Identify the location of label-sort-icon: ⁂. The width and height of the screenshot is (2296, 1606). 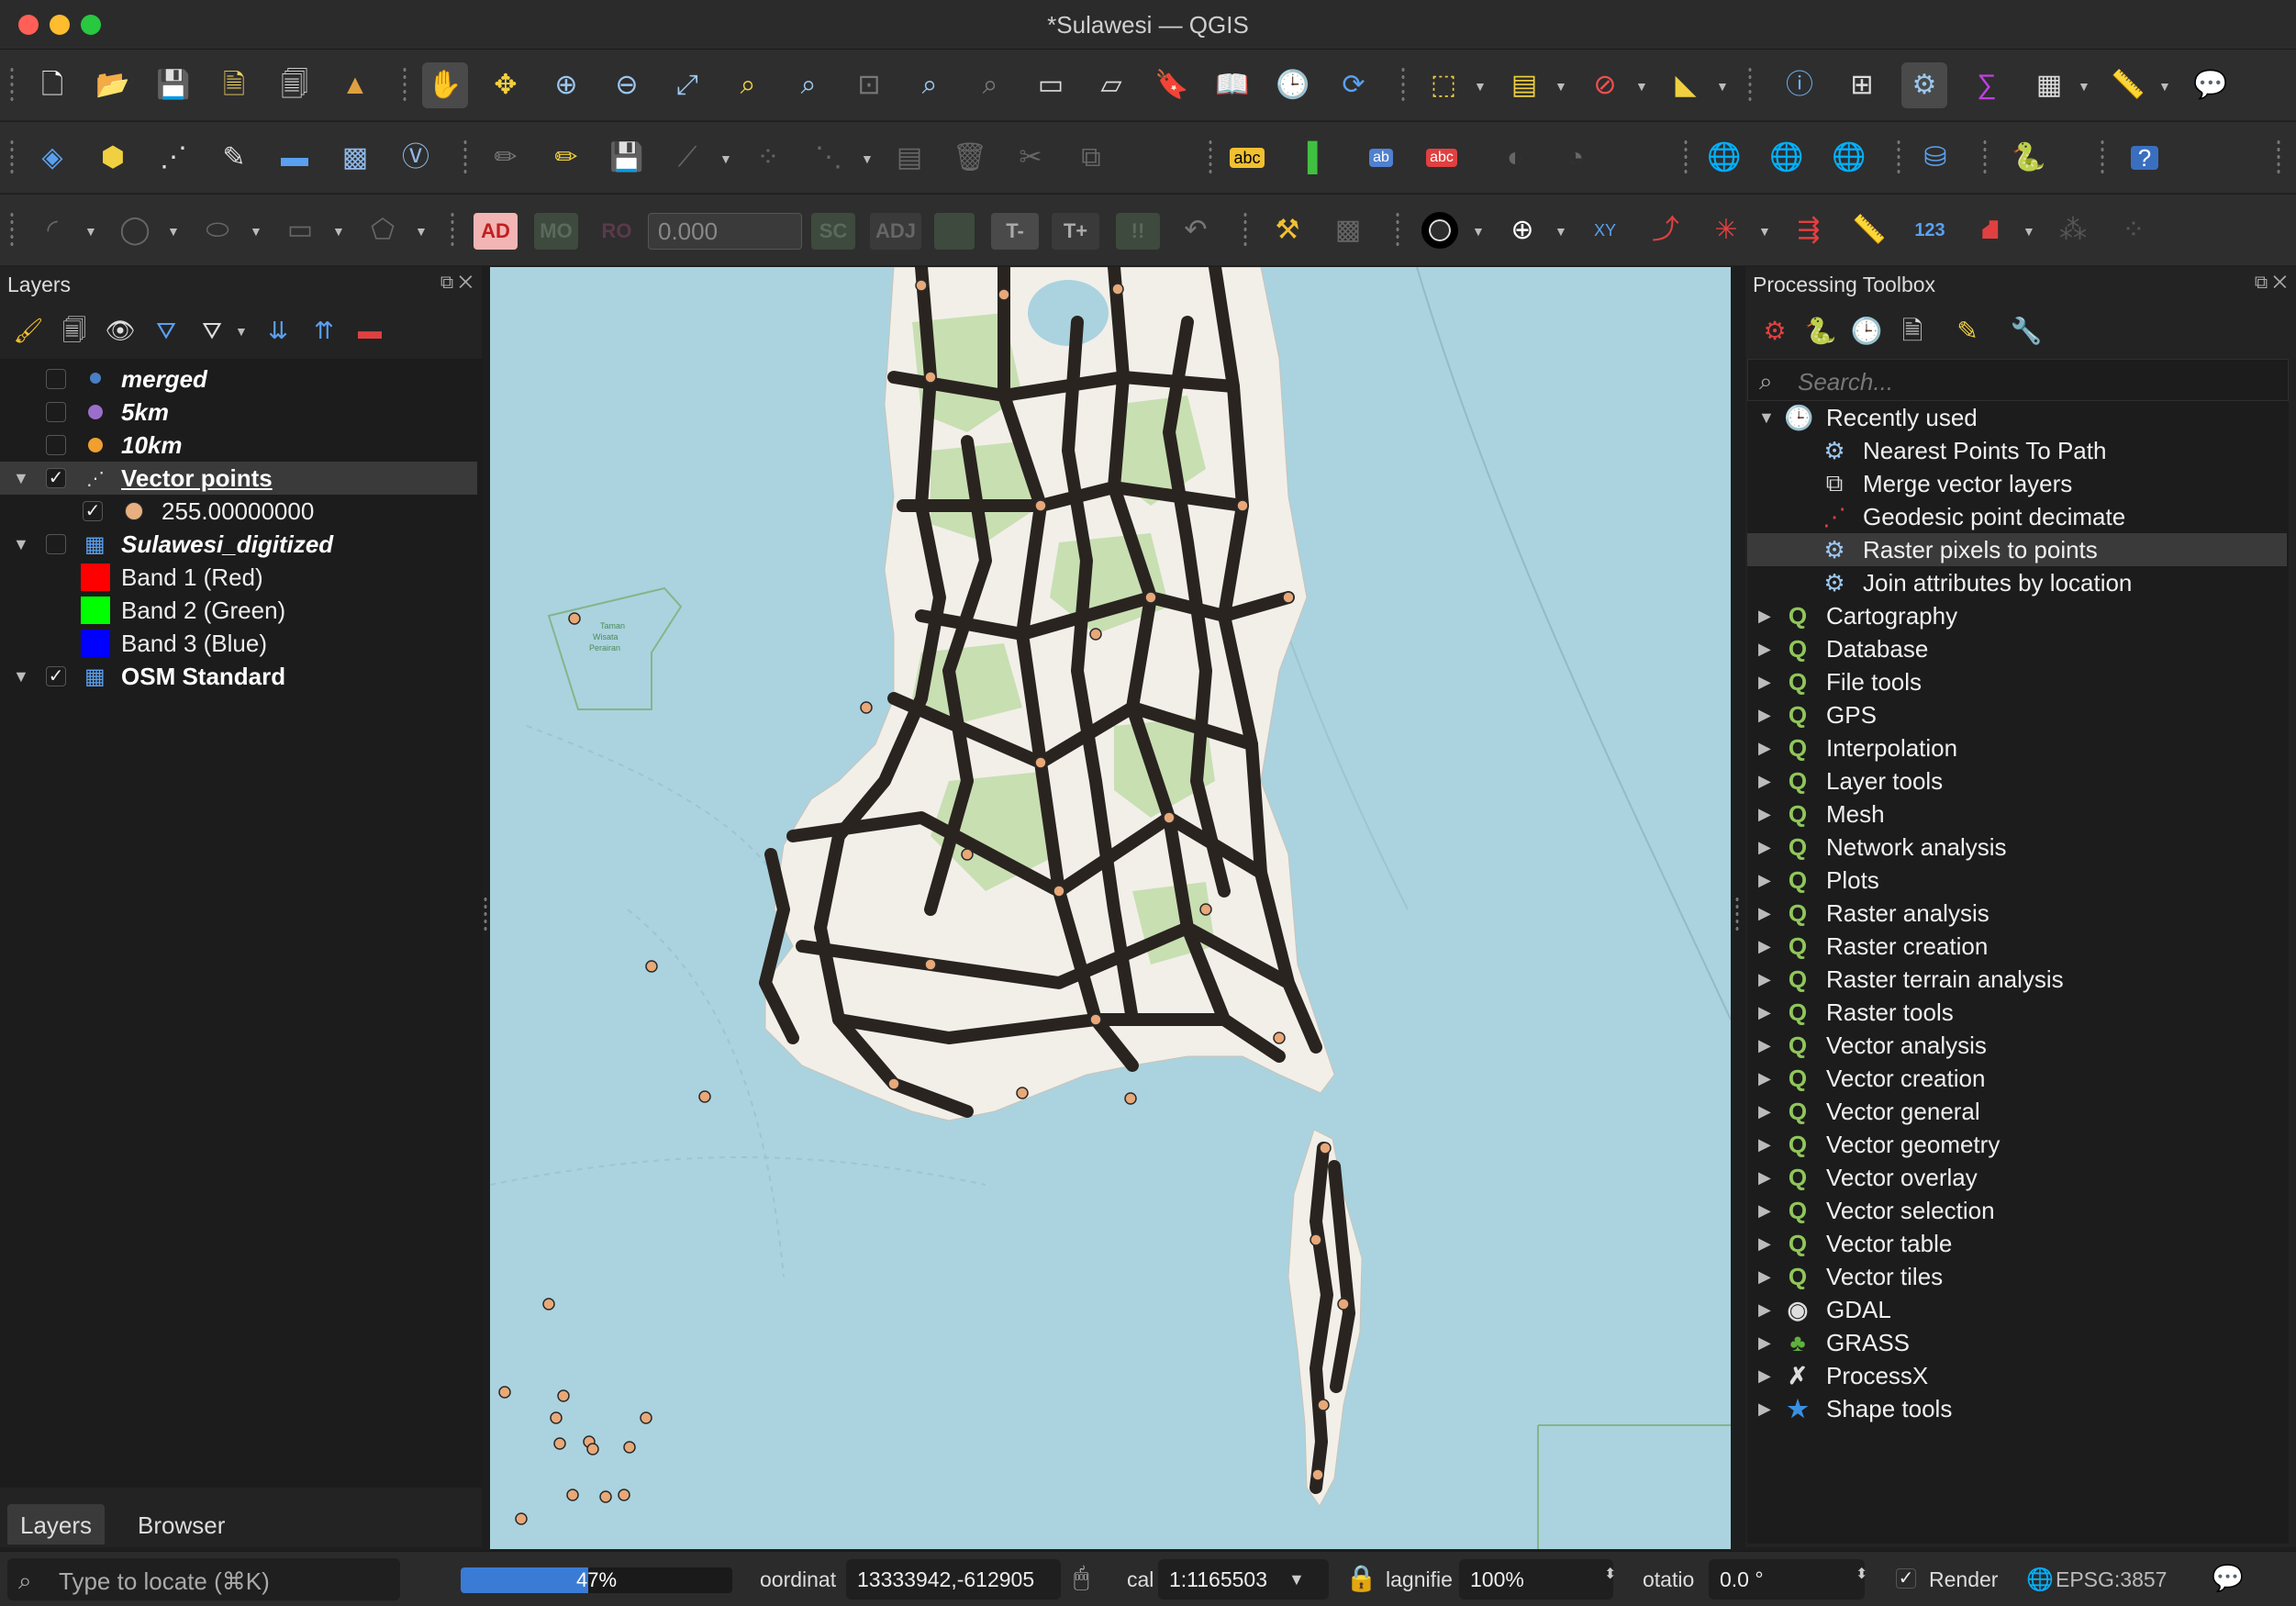
(2073, 230).